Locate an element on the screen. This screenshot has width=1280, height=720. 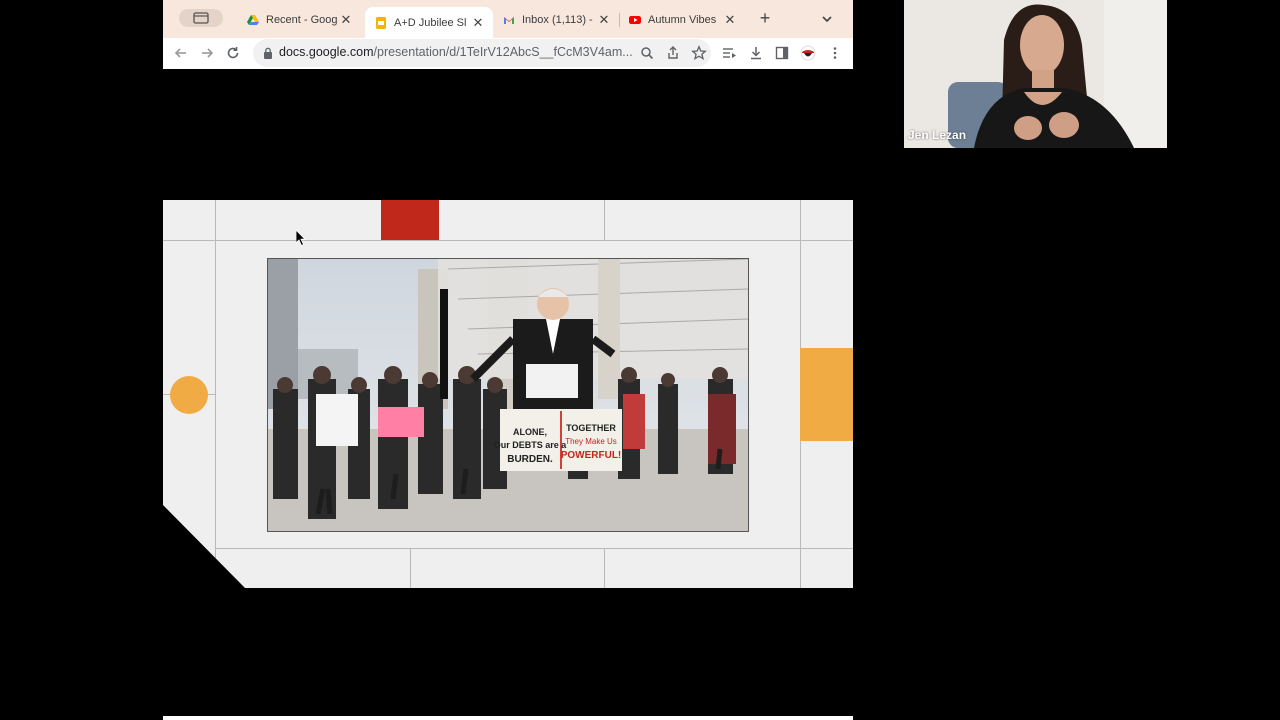
new-tab-plus-icon: + is located at coordinates (765, 18).